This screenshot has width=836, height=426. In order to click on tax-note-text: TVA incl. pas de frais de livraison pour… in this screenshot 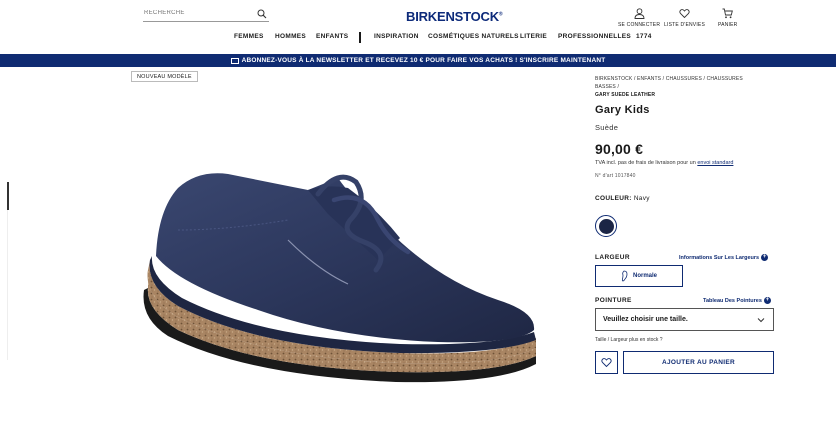, I will do `click(645, 163)`.